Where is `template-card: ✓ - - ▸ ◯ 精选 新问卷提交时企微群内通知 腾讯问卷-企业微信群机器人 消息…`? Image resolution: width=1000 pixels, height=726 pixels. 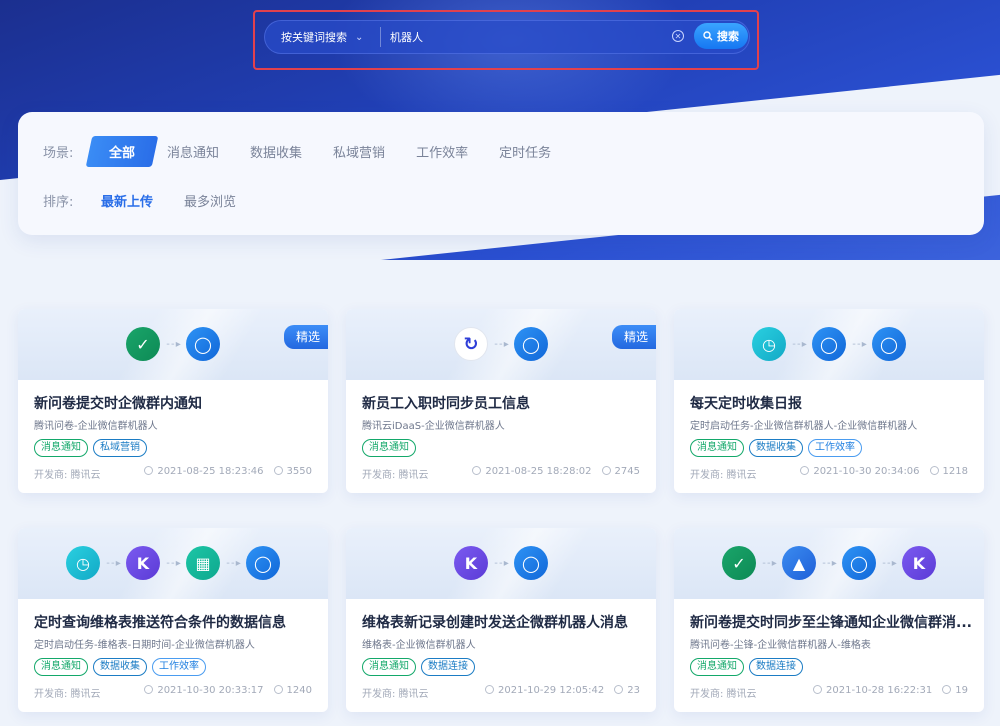 template-card: ✓ - - ▸ ◯ 精选 新问卷提交时企微群内通知 腾讯问卷-企业微信群机器人 消息… is located at coordinates (173, 401).